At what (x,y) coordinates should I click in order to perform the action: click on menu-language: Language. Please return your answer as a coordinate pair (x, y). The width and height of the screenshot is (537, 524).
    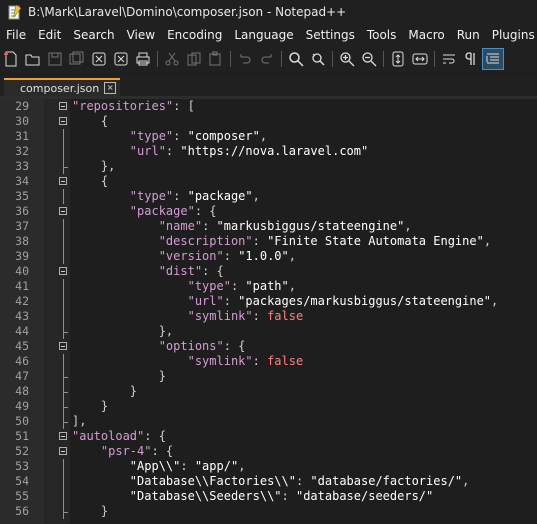
    Looking at the image, I should click on (263, 35).